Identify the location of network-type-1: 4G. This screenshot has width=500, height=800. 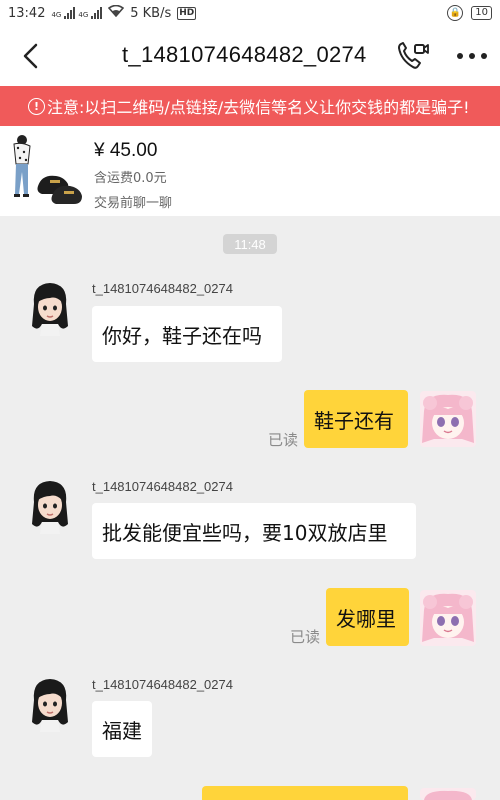
(56, 15).